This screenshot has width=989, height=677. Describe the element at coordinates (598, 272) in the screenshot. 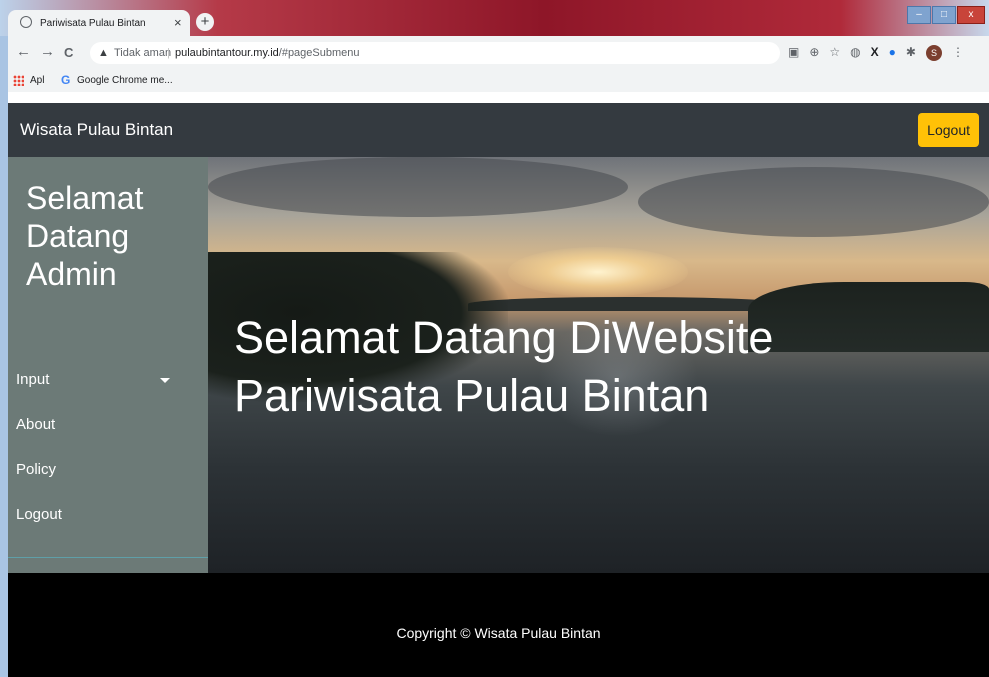

I see `sunset-glow` at that location.